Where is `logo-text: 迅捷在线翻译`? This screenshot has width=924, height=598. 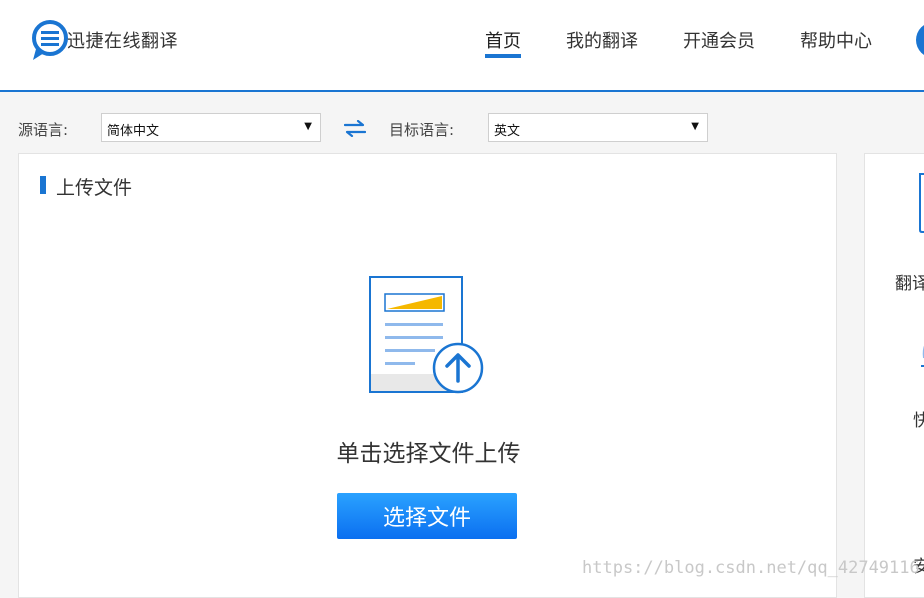
logo-text: 迅捷在线翻译 is located at coordinates (122, 40).